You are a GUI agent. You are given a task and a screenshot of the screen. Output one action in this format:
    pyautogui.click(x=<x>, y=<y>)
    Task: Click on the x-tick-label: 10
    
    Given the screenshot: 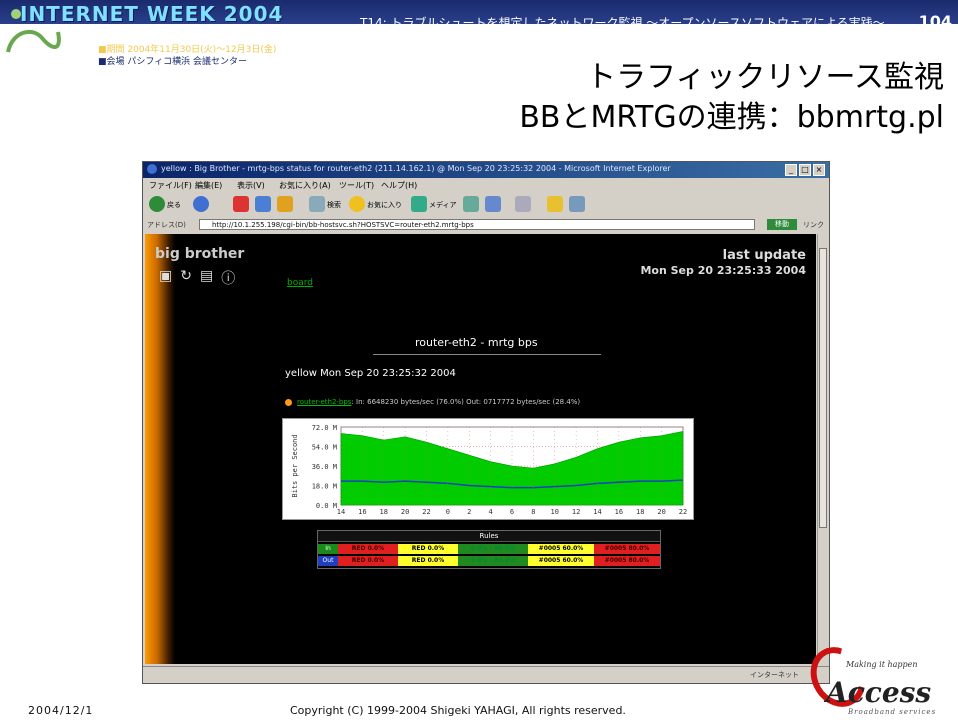 What is the action you would take?
    pyautogui.click(x=555, y=512)
    